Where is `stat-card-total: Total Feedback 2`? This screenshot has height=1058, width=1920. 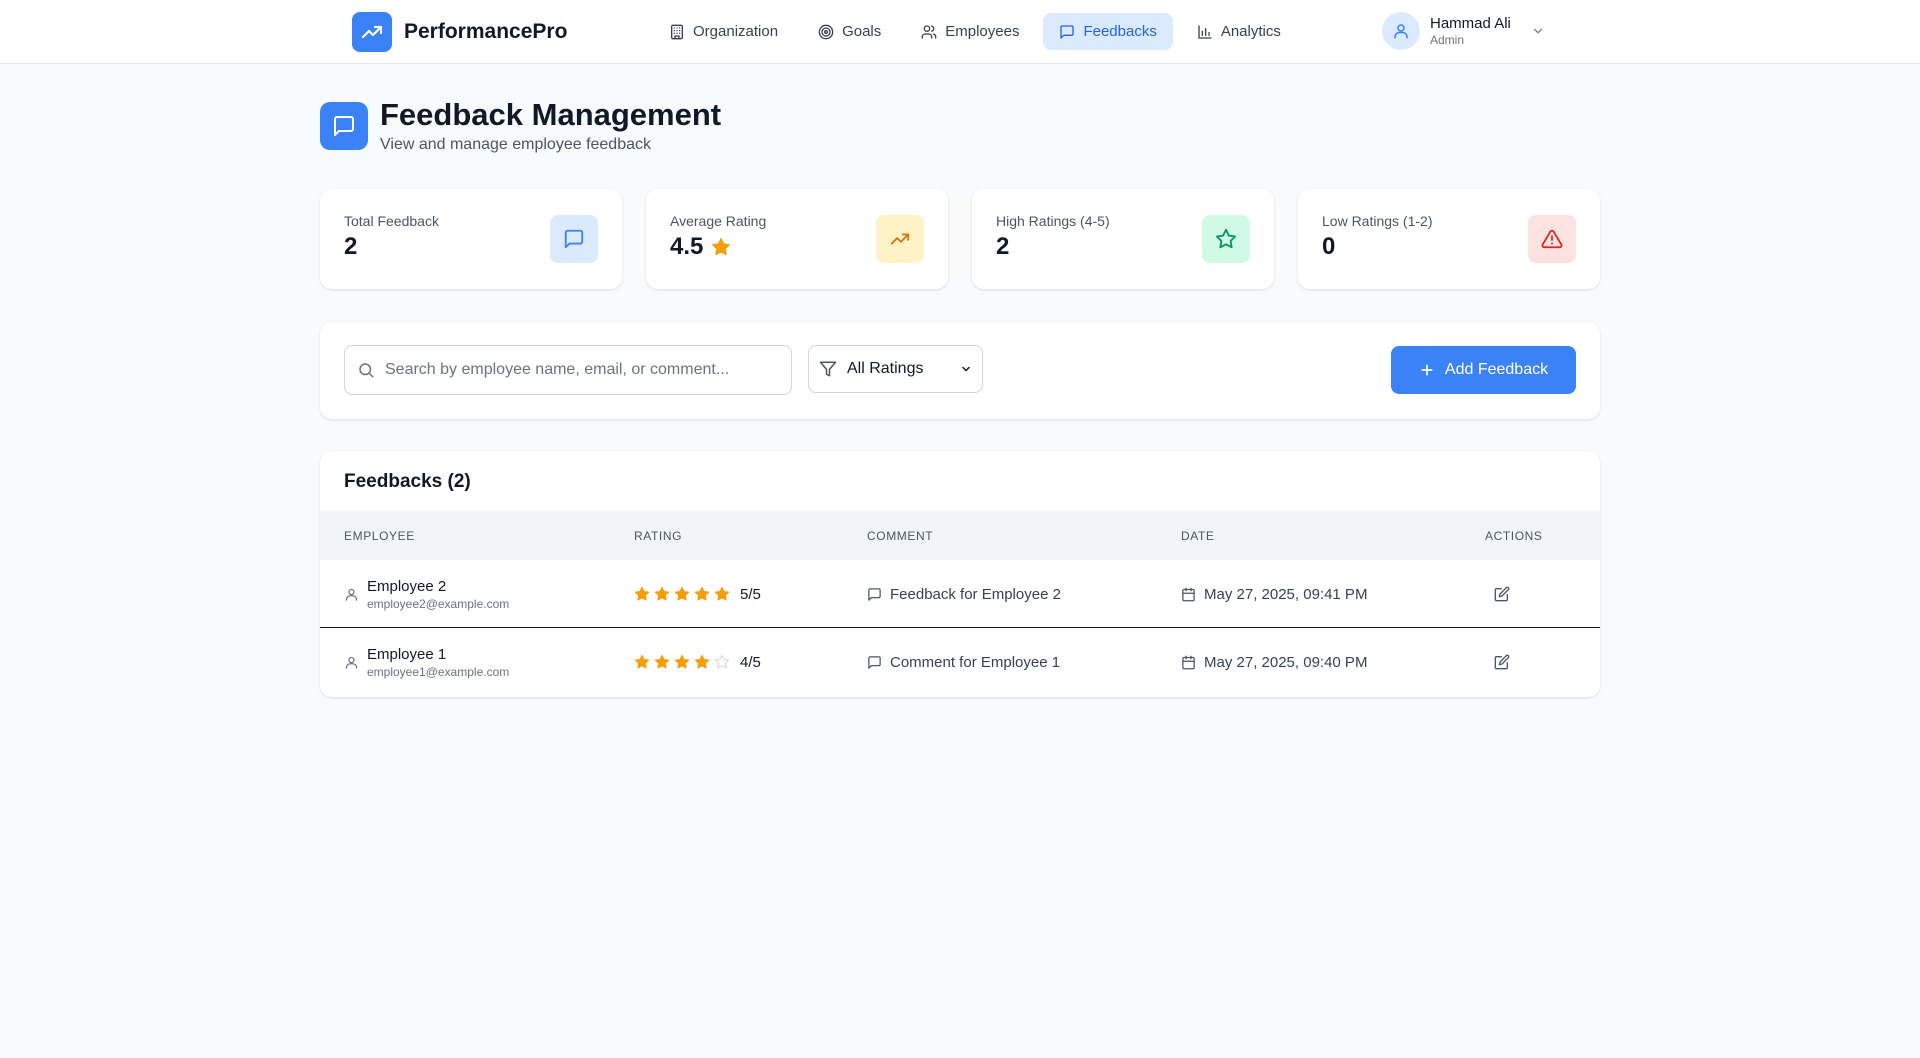
stat-card-total: Total Feedback 2 is located at coordinates (471, 239).